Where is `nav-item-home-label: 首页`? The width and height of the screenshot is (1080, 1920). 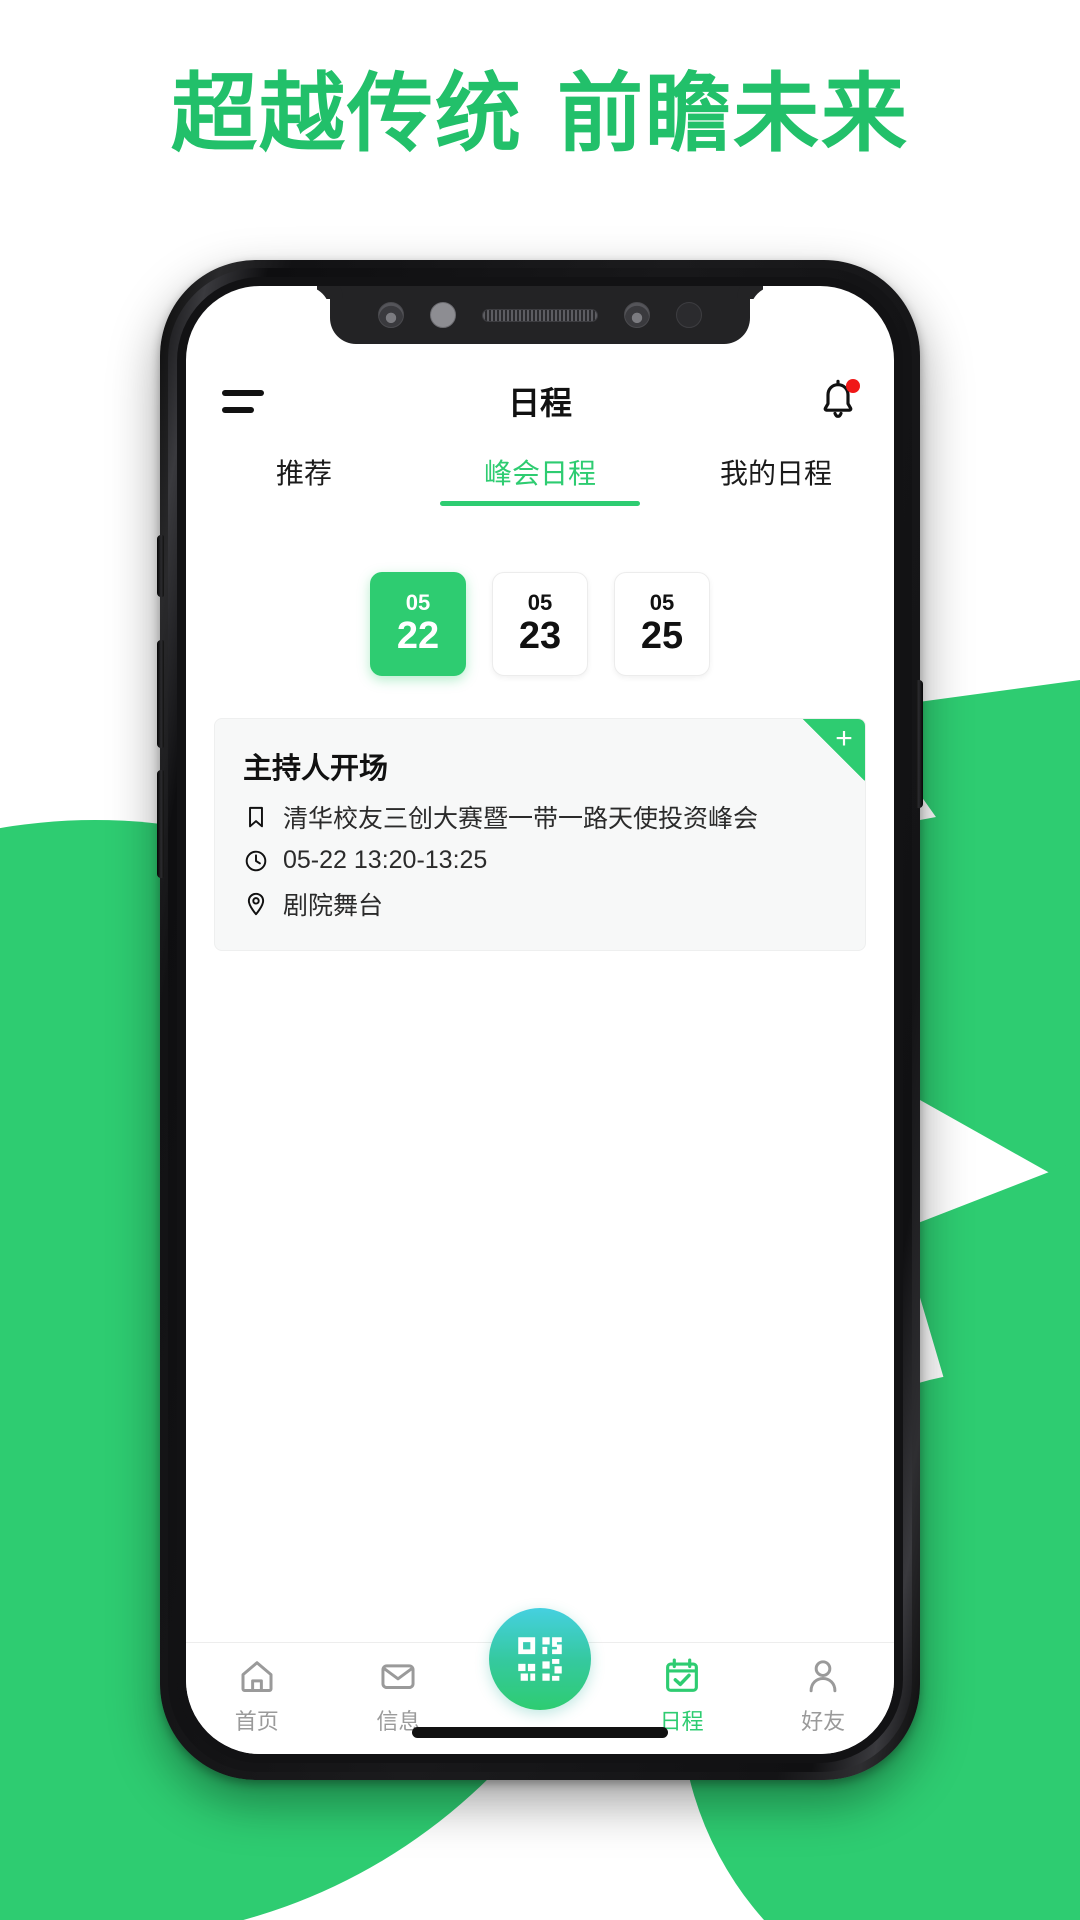
nav-item-home-label: 首页 is located at coordinates (256, 1721).